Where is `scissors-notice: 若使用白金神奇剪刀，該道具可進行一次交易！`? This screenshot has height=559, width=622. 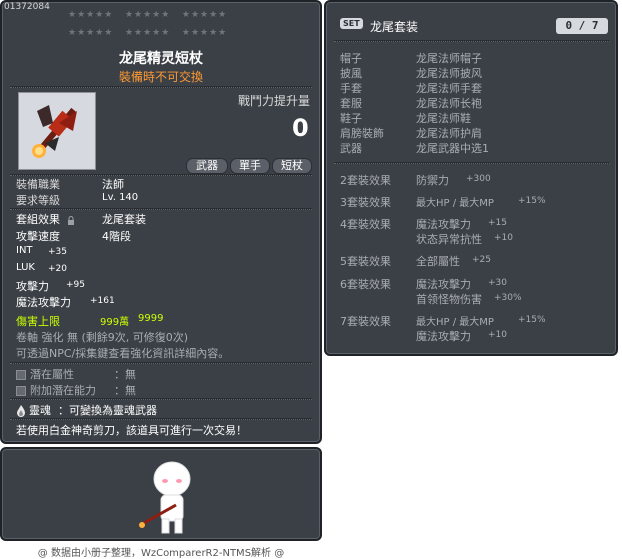
scissors-notice: 若使用白金神奇剪刀，該道具可進行一次交易！ is located at coordinates (131, 430).